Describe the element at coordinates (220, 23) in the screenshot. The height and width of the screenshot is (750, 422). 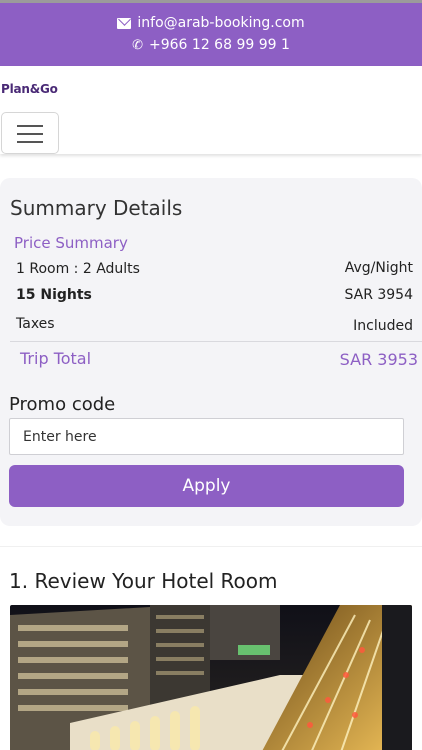
I see `email-text: info@arab-booking.com` at that location.